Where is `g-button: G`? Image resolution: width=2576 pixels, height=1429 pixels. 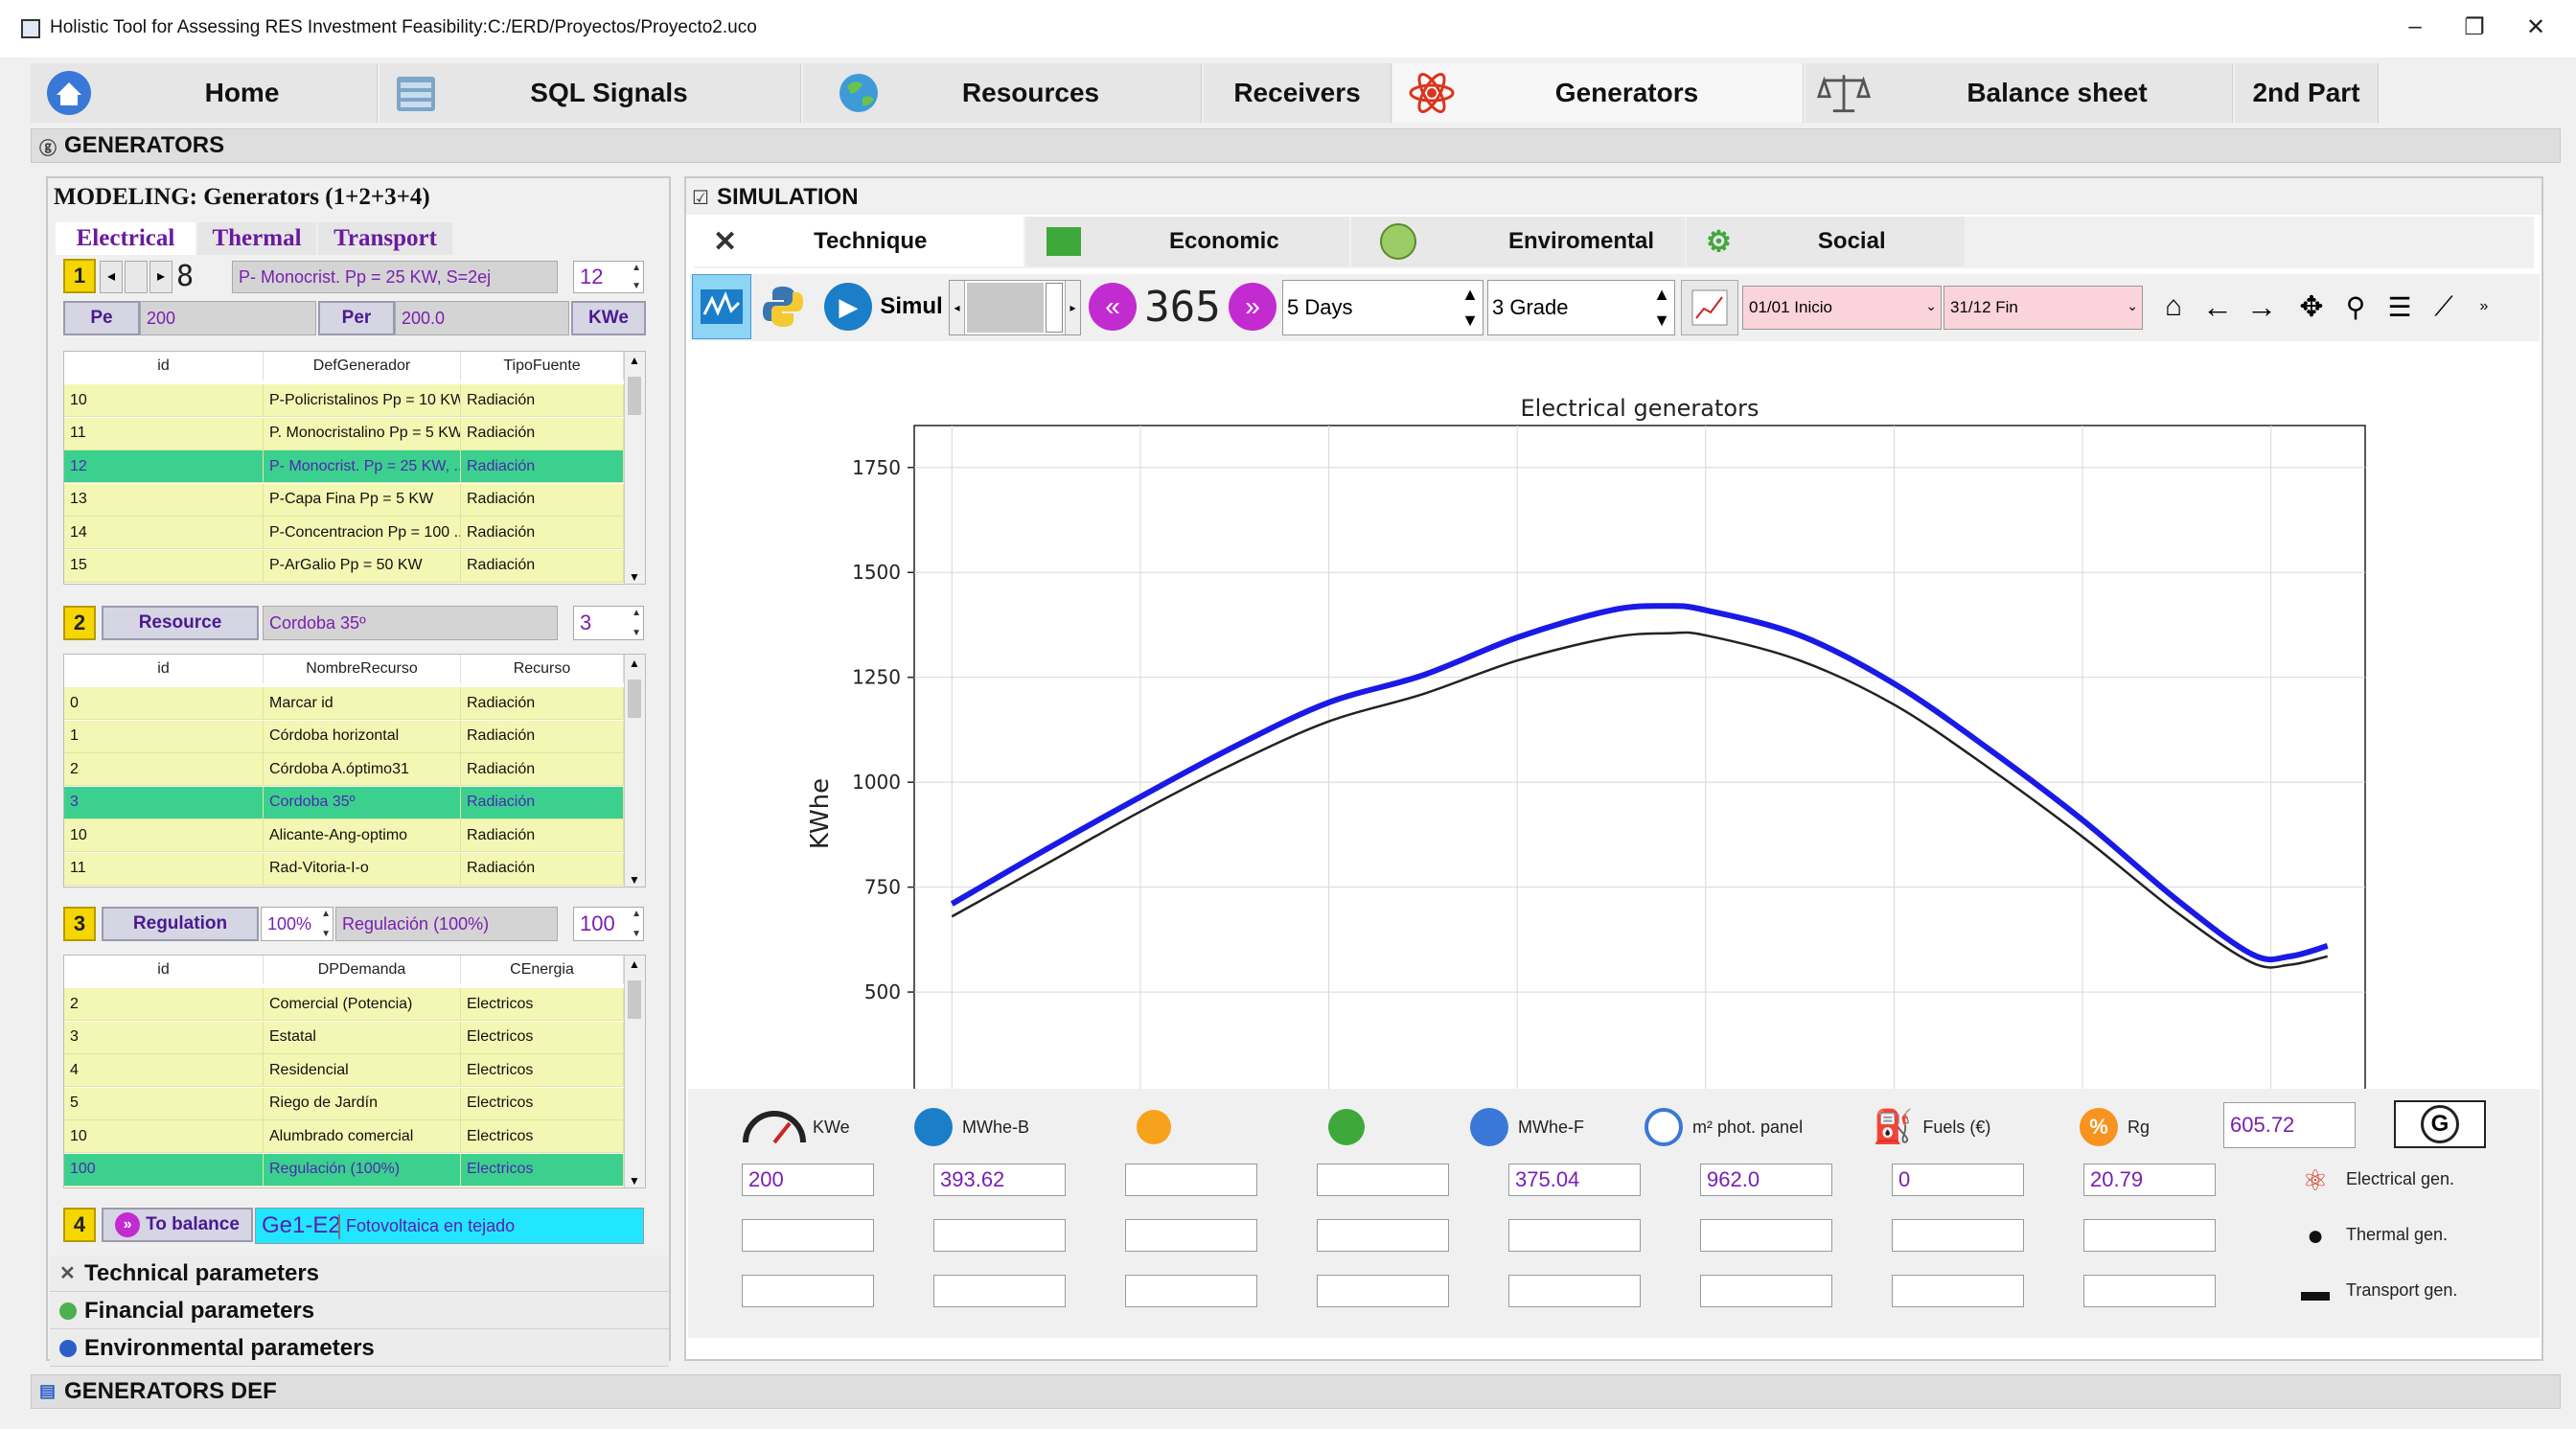 g-button: G is located at coordinates (2440, 1124).